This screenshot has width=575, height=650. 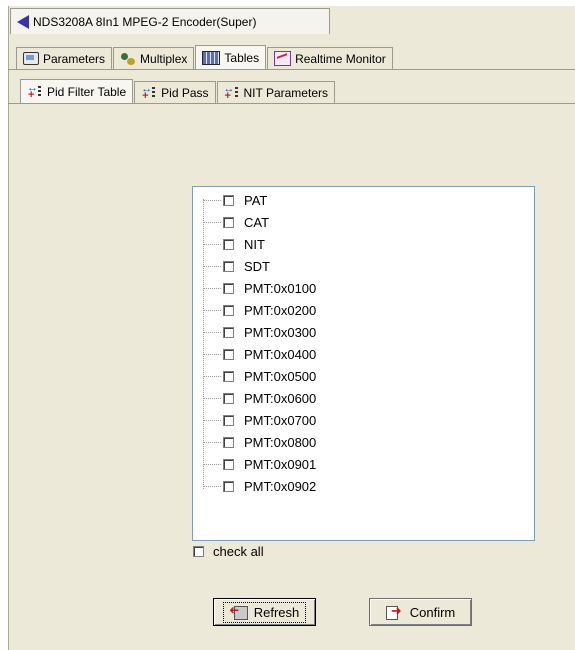 I want to click on confirm-icon, so click(x=394, y=611).